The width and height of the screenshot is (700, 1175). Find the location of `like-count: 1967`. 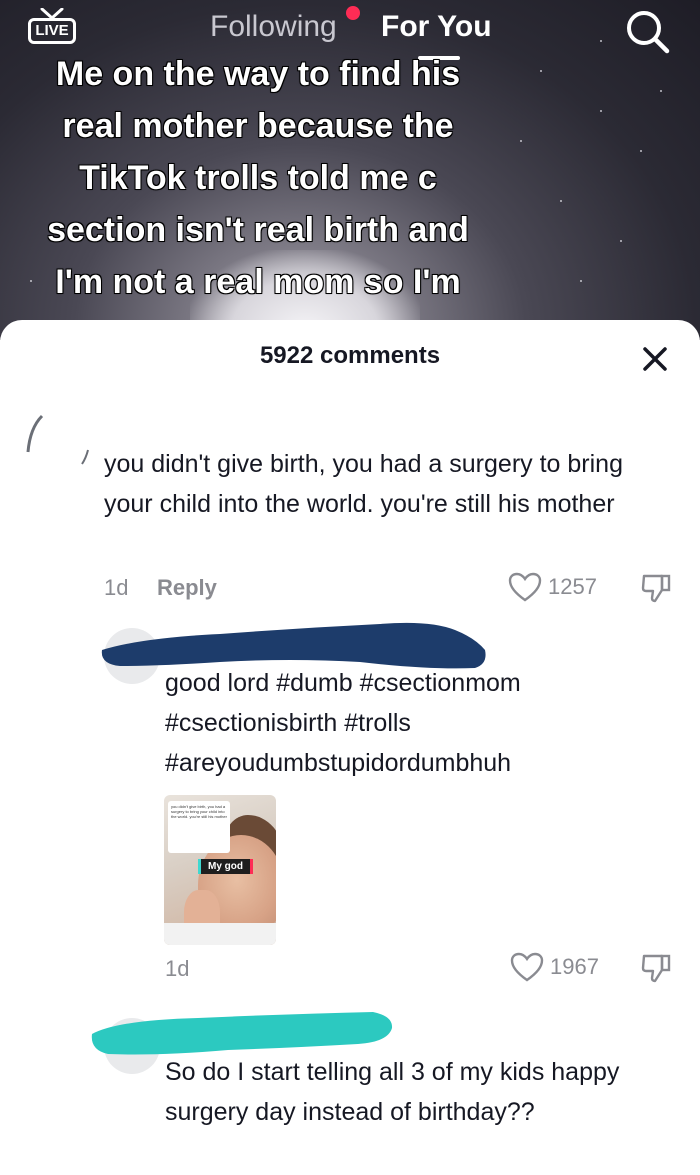

like-count: 1967 is located at coordinates (574, 966).